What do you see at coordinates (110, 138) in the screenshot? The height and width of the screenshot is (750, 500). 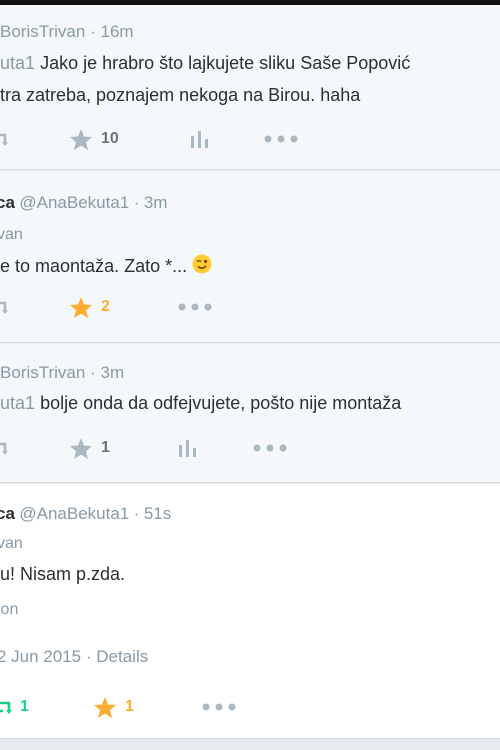 I see `tweet-1-favorite-count: 10` at bounding box center [110, 138].